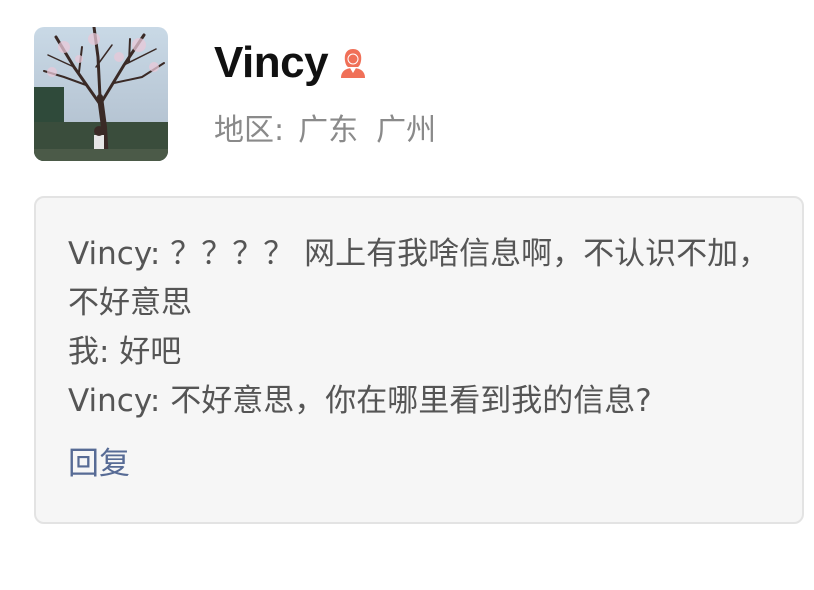  Describe the element at coordinates (99, 460) in the screenshot. I see `reply-link: 回复` at that location.